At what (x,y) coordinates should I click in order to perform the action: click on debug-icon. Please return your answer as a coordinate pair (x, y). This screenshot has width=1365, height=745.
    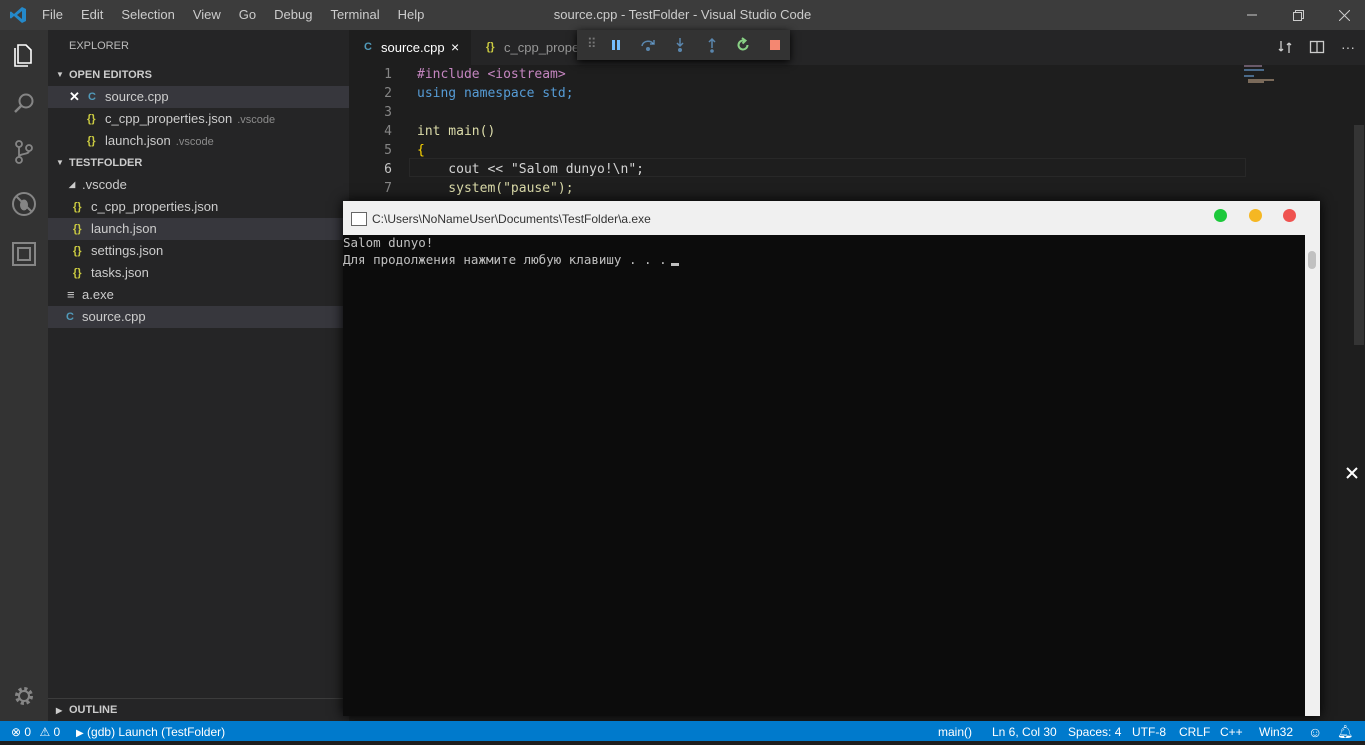
    Looking at the image, I should click on (24, 204).